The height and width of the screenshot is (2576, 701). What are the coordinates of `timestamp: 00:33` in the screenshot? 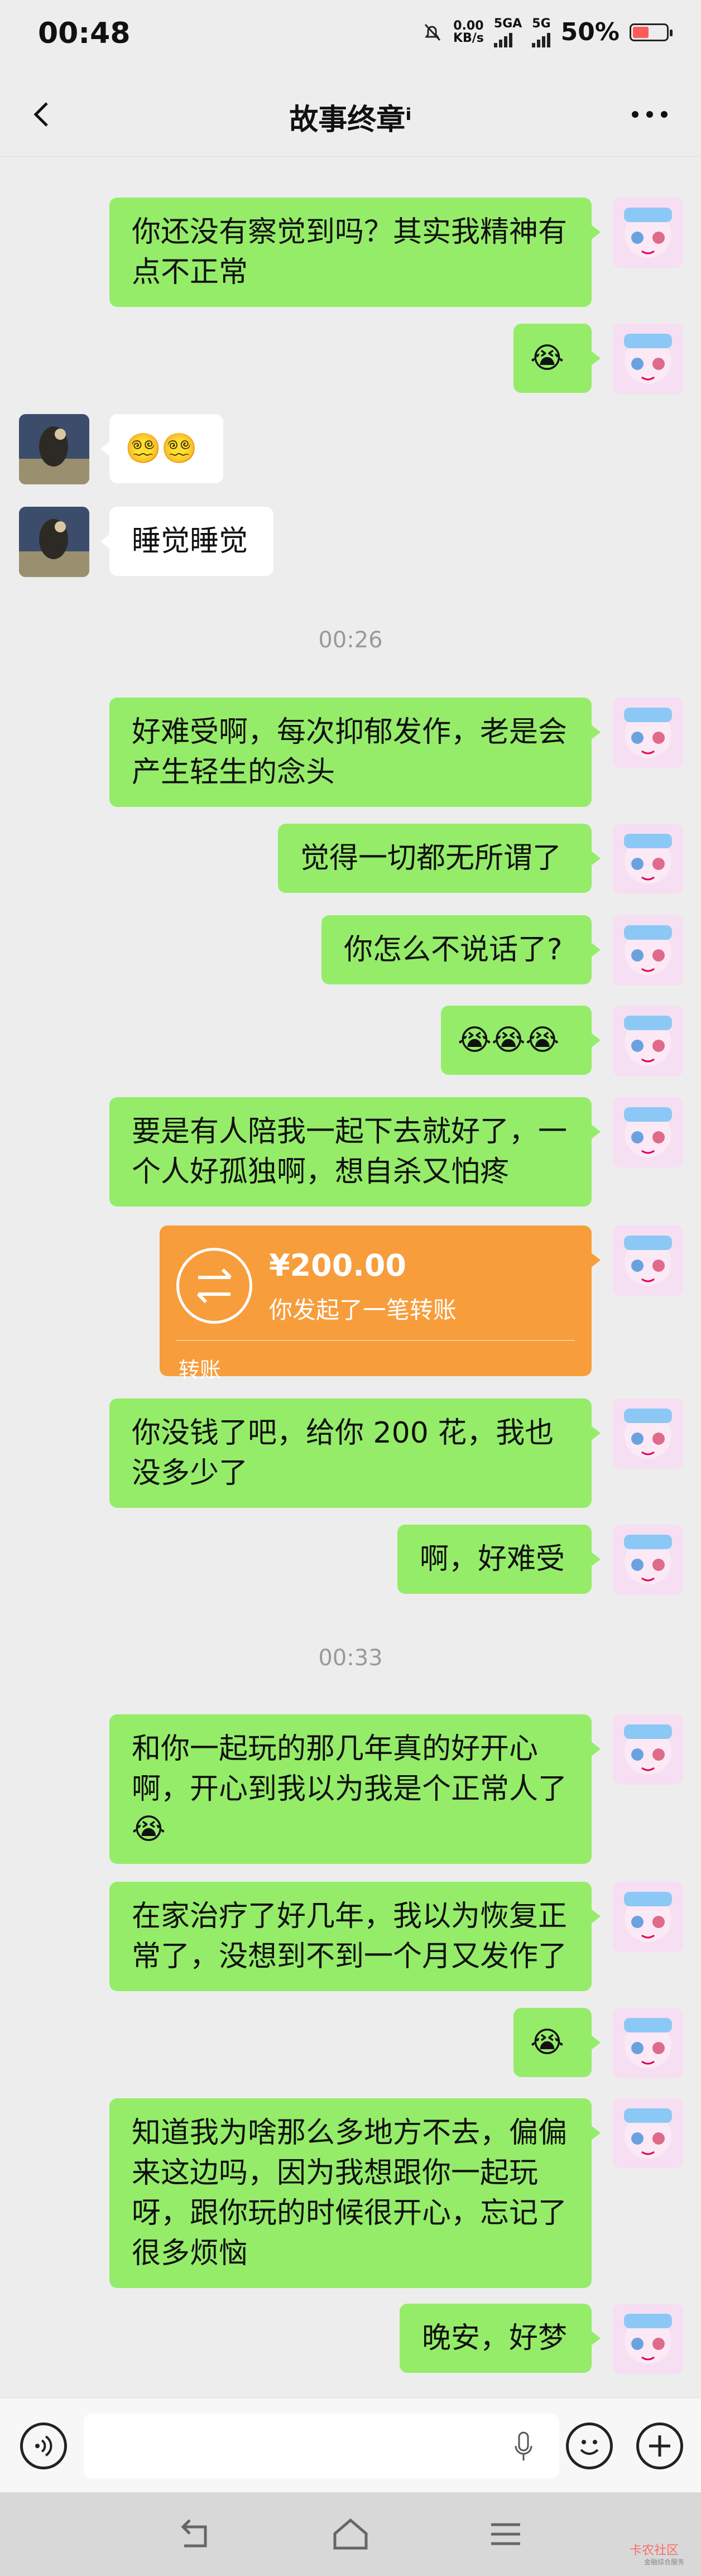 It's located at (350, 1658).